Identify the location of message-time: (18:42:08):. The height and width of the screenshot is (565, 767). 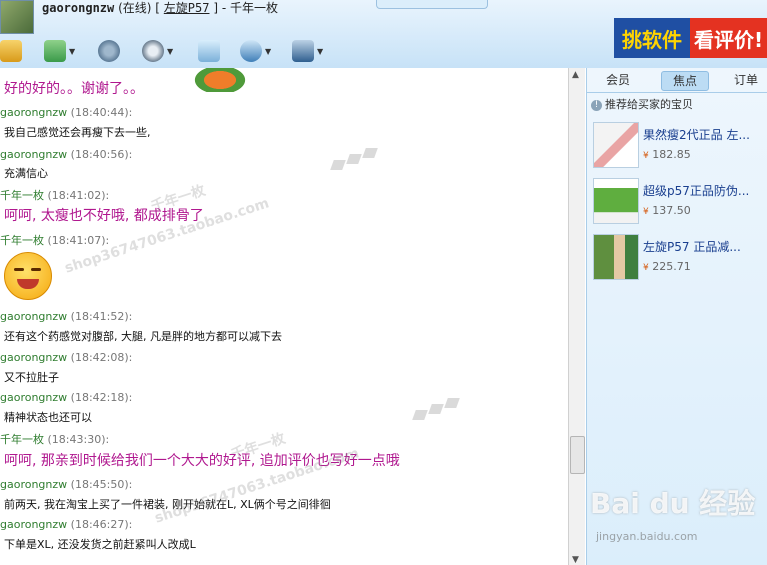
(101, 357).